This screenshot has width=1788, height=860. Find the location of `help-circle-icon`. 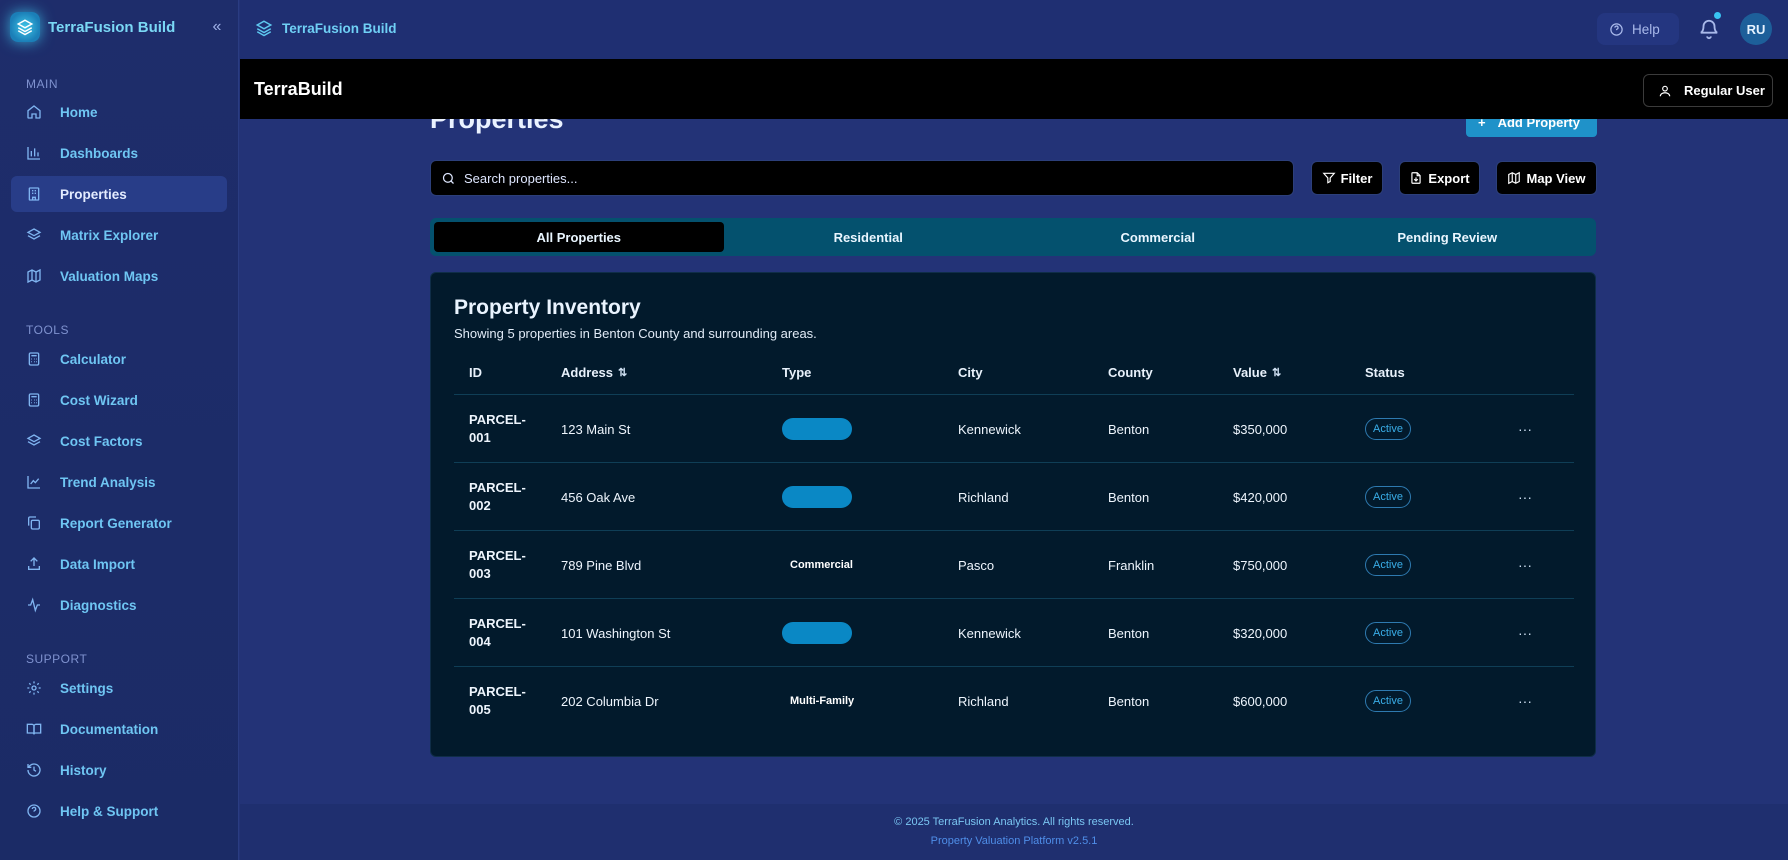

help-circle-icon is located at coordinates (1616, 29).